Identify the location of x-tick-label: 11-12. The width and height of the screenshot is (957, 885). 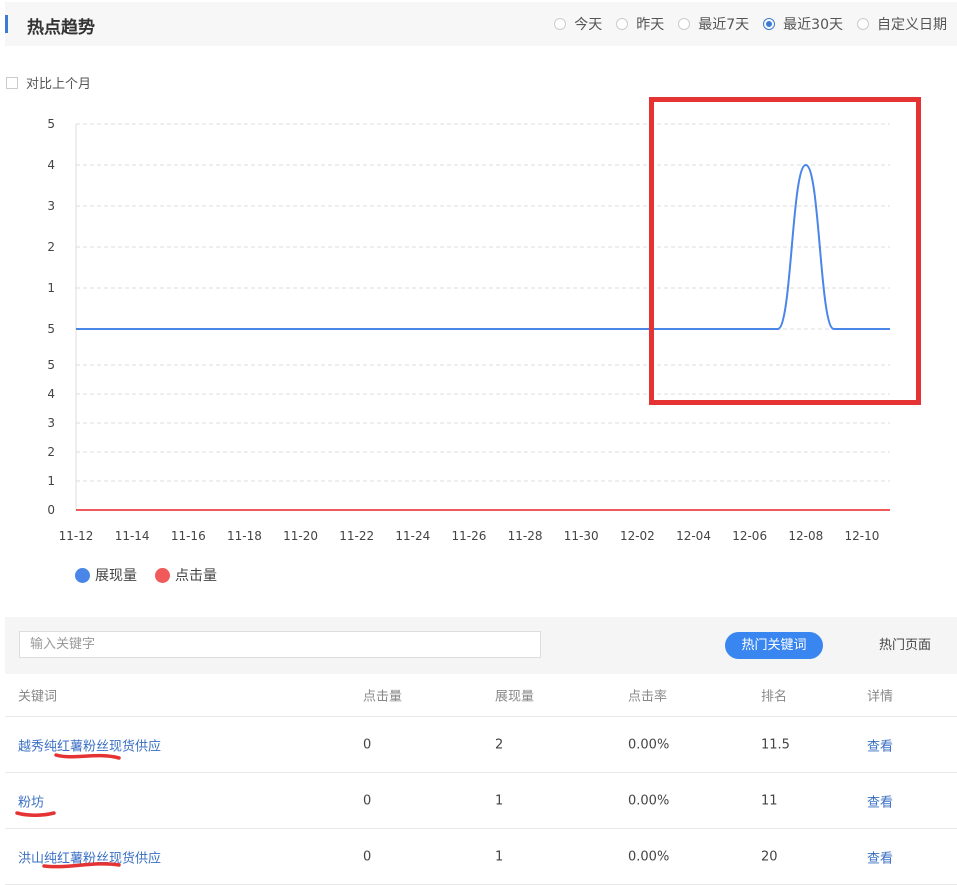
(76, 536).